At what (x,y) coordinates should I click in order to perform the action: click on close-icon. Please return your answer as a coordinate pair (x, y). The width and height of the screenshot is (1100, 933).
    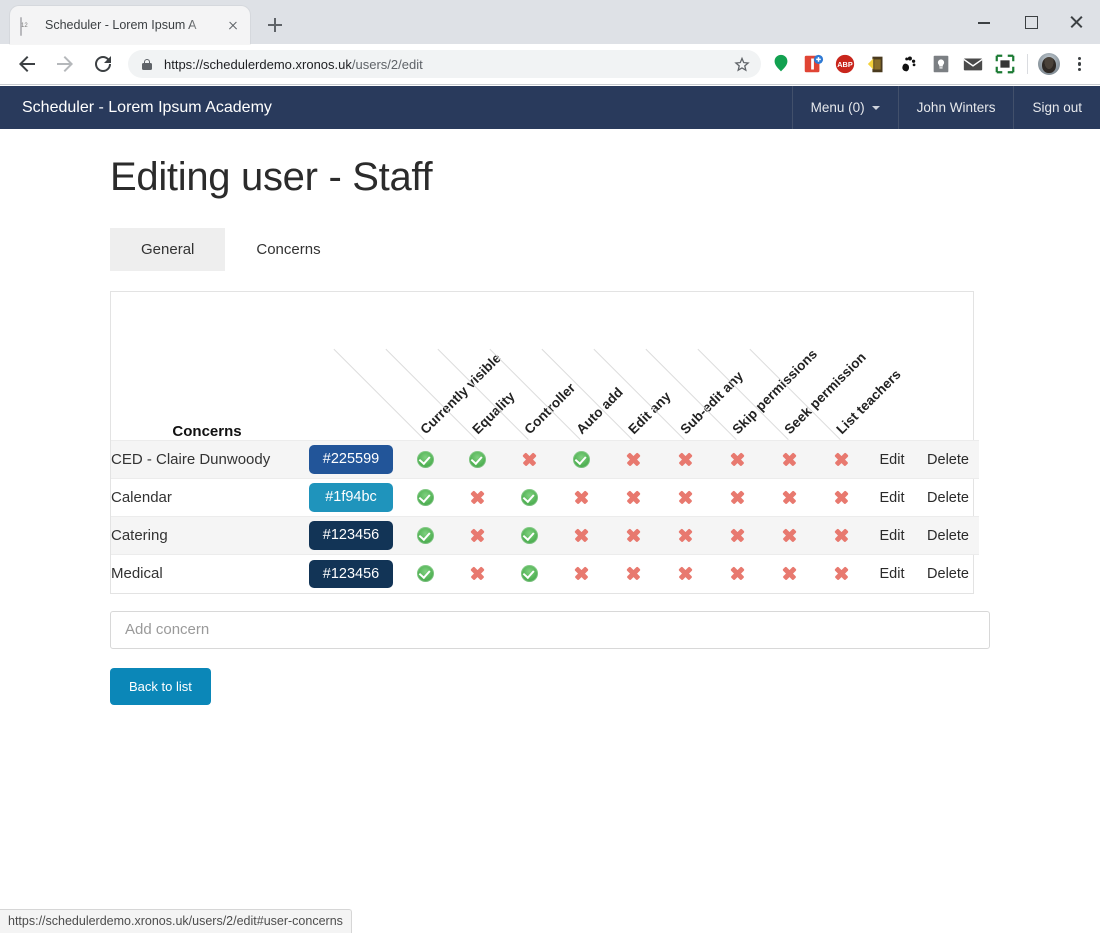
    Looking at the image, I should click on (233, 25).